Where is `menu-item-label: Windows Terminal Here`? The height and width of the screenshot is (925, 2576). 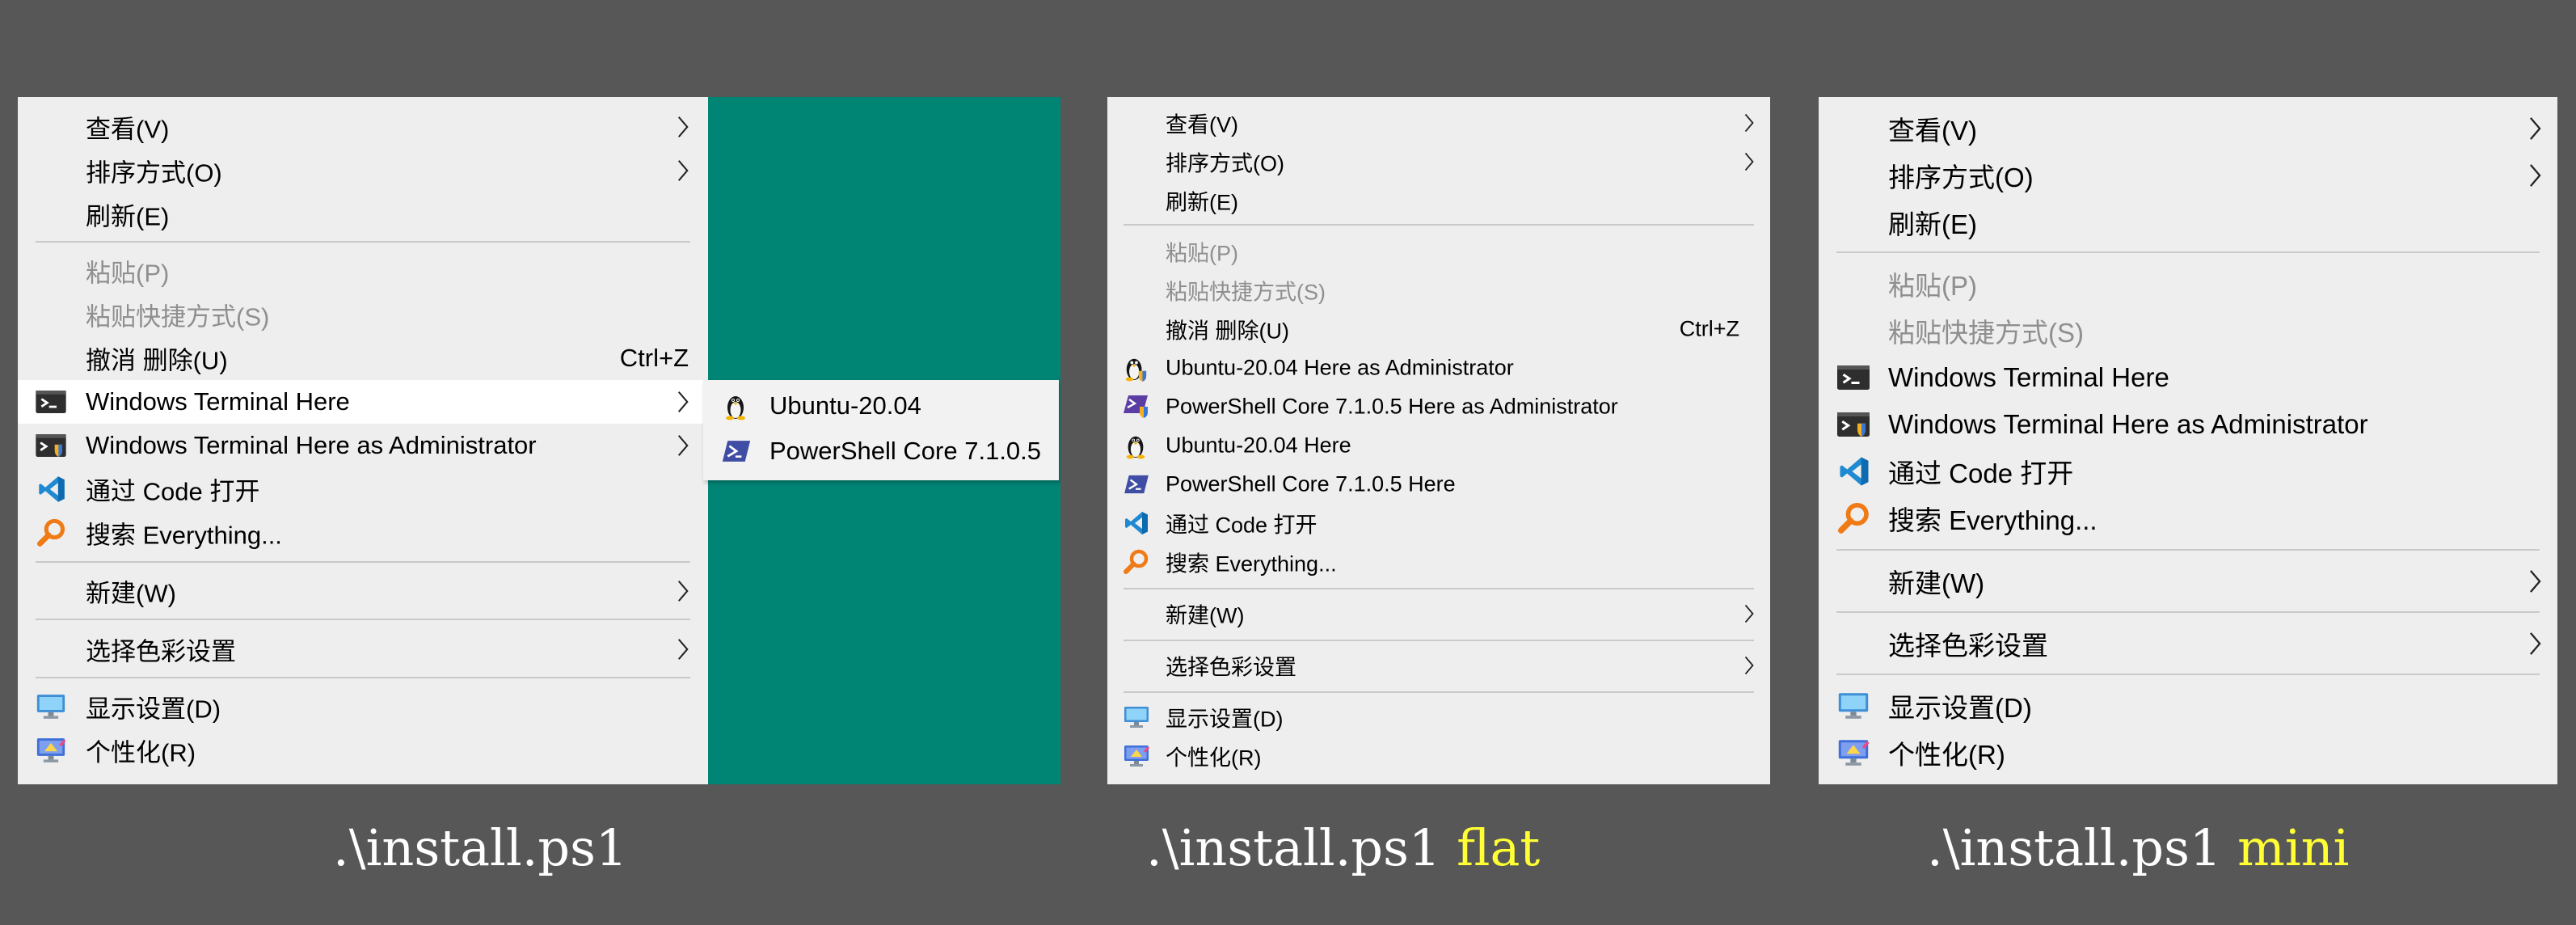 menu-item-label: Windows Terminal Here is located at coordinates (2028, 377).